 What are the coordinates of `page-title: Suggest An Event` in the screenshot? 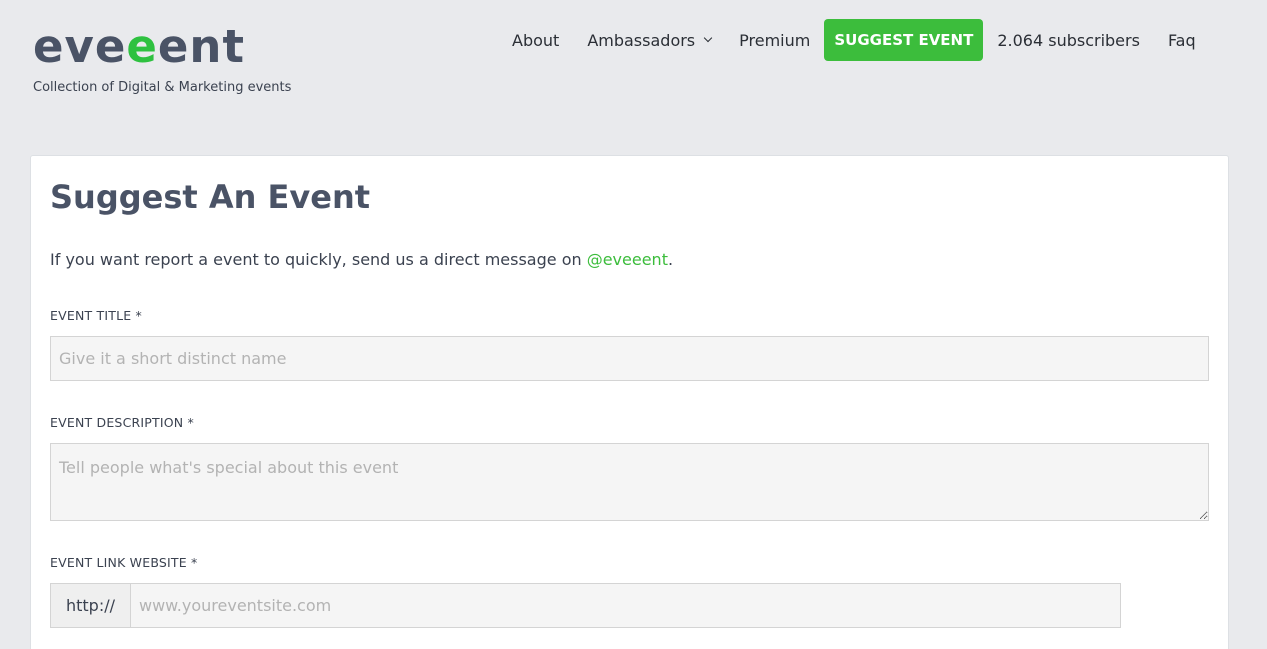 It's located at (210, 197).